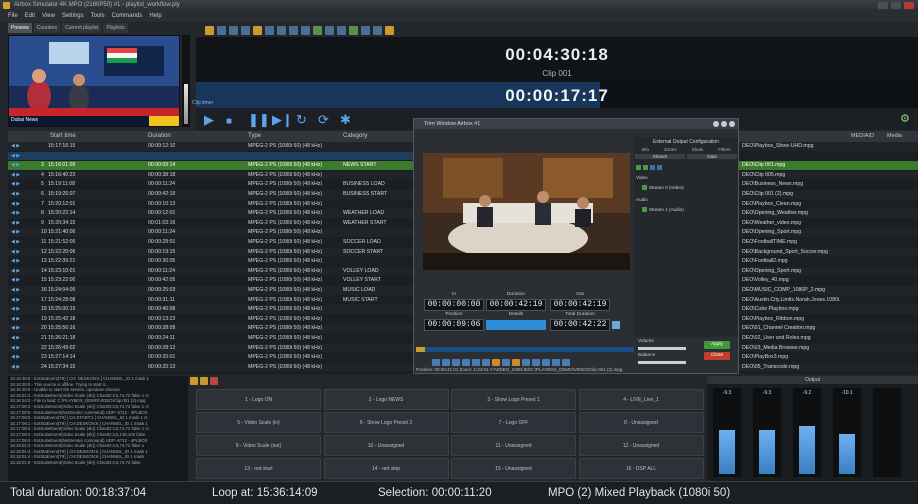 The width and height of the screenshot is (918, 504). Describe the element at coordinates (258, 399) in the screenshot. I see `command-button: 1 - Logo ON` at that location.